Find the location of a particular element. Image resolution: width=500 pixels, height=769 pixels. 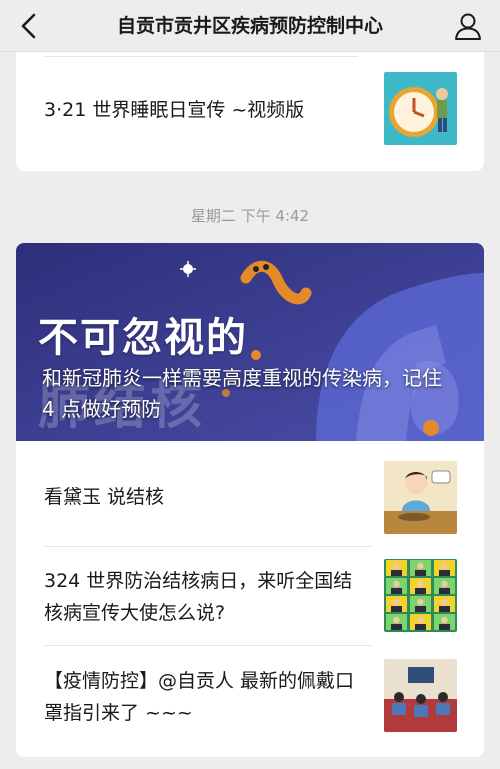

article-title: 看黛玉 说结核 is located at coordinates (104, 497).